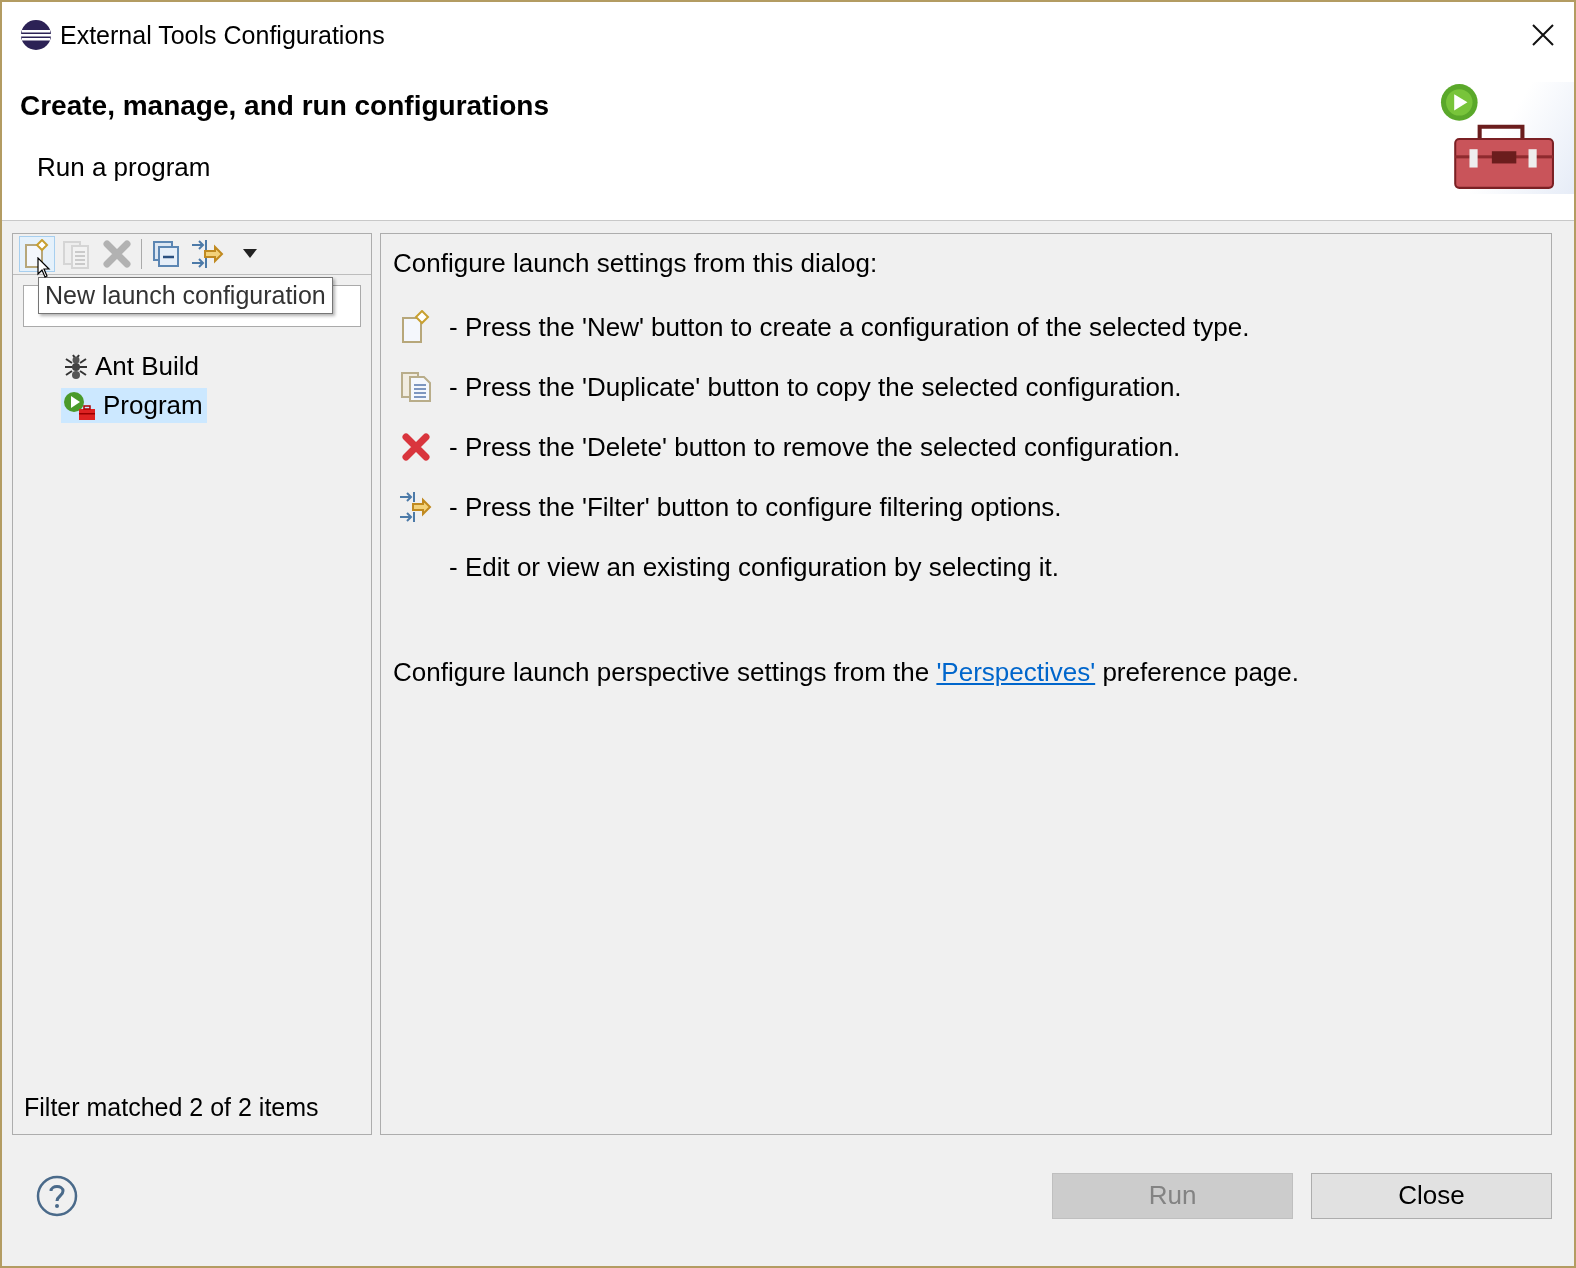 The image size is (1576, 1268). What do you see at coordinates (754, 567) in the screenshot?
I see `instruction-text: - Edit or view an existing configuration by selecting it.` at bounding box center [754, 567].